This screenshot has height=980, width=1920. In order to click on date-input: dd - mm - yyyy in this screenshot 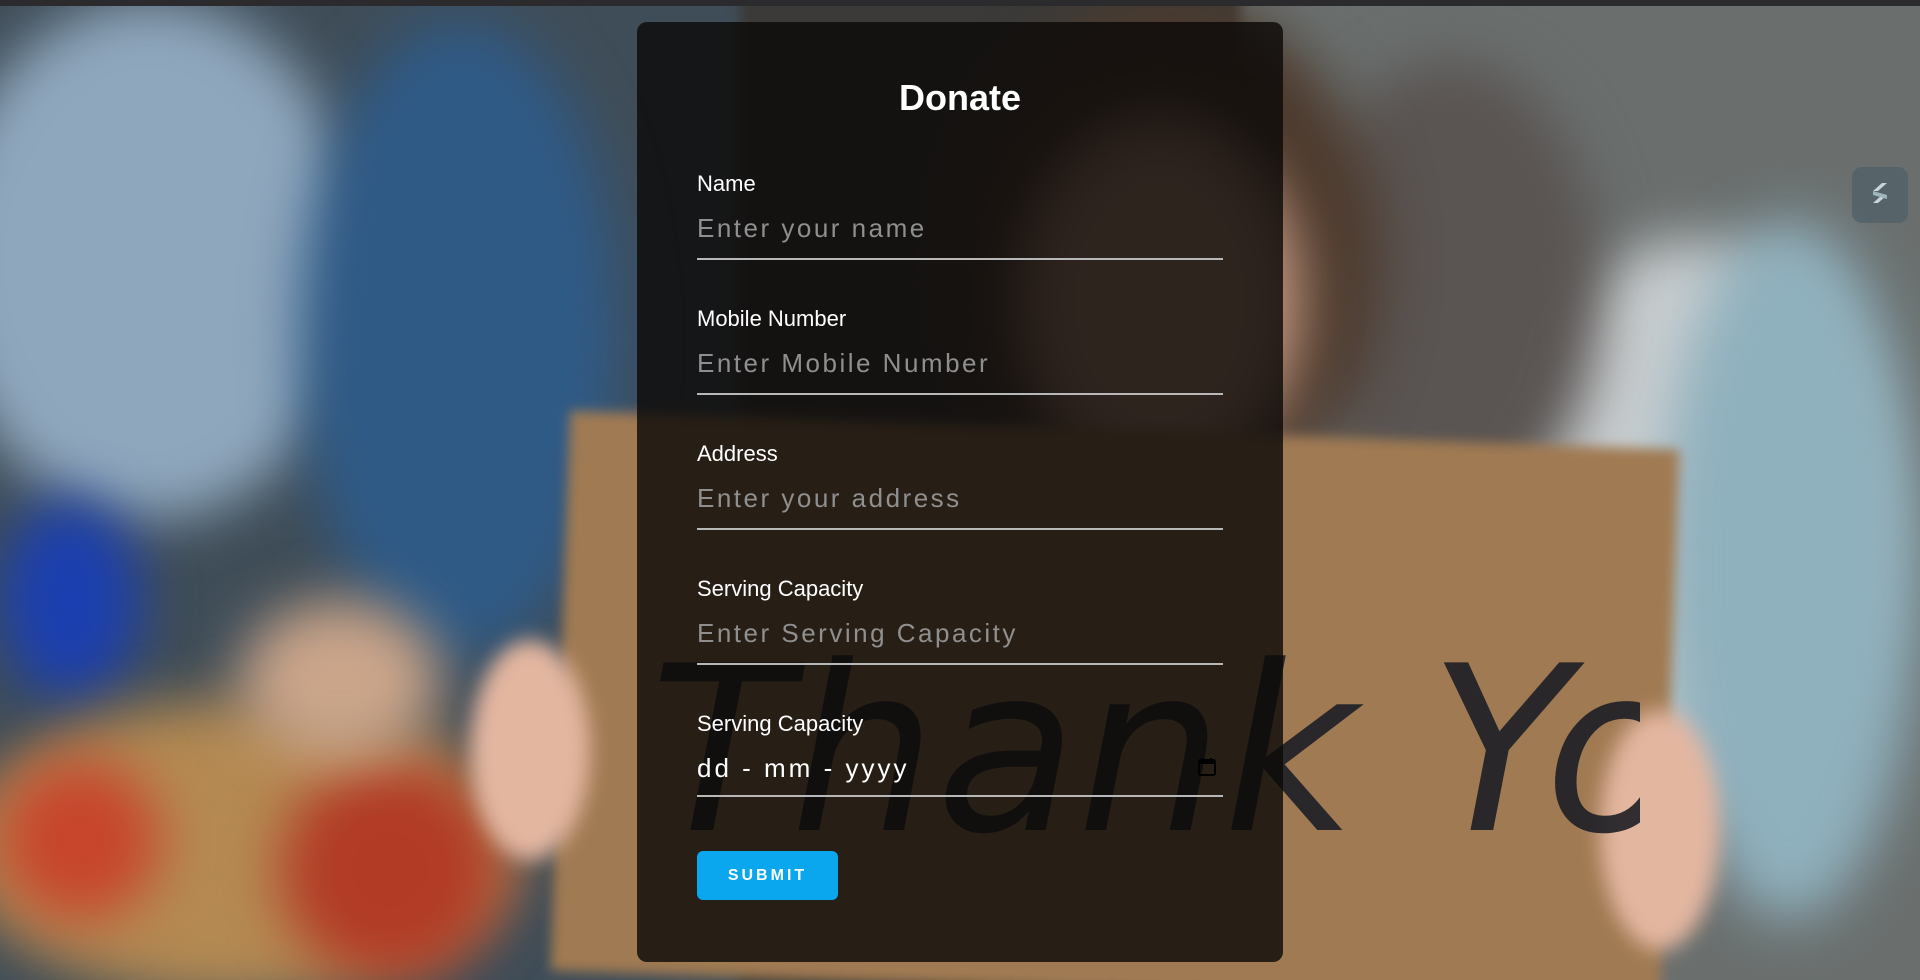, I will do `click(960, 773)`.